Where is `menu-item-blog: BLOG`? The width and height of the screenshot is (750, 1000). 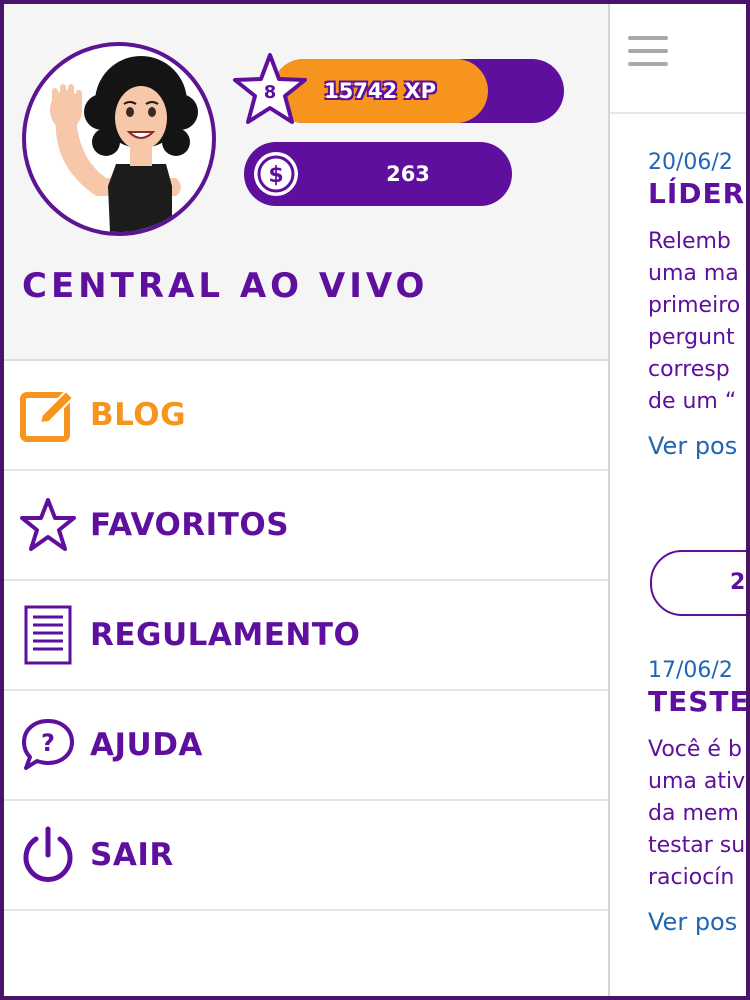 menu-item-blog: BLOG is located at coordinates (306, 416).